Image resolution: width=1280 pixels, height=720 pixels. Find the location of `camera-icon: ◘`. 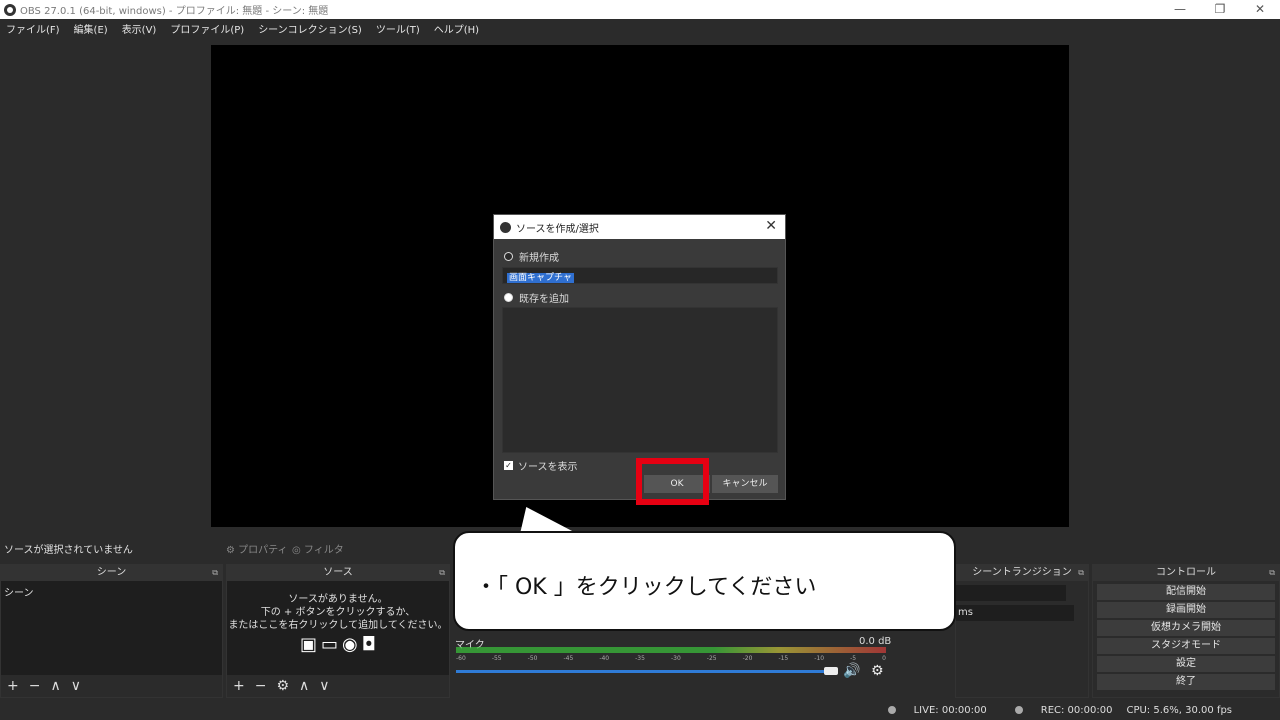

camera-icon: ◘ is located at coordinates (368, 644).